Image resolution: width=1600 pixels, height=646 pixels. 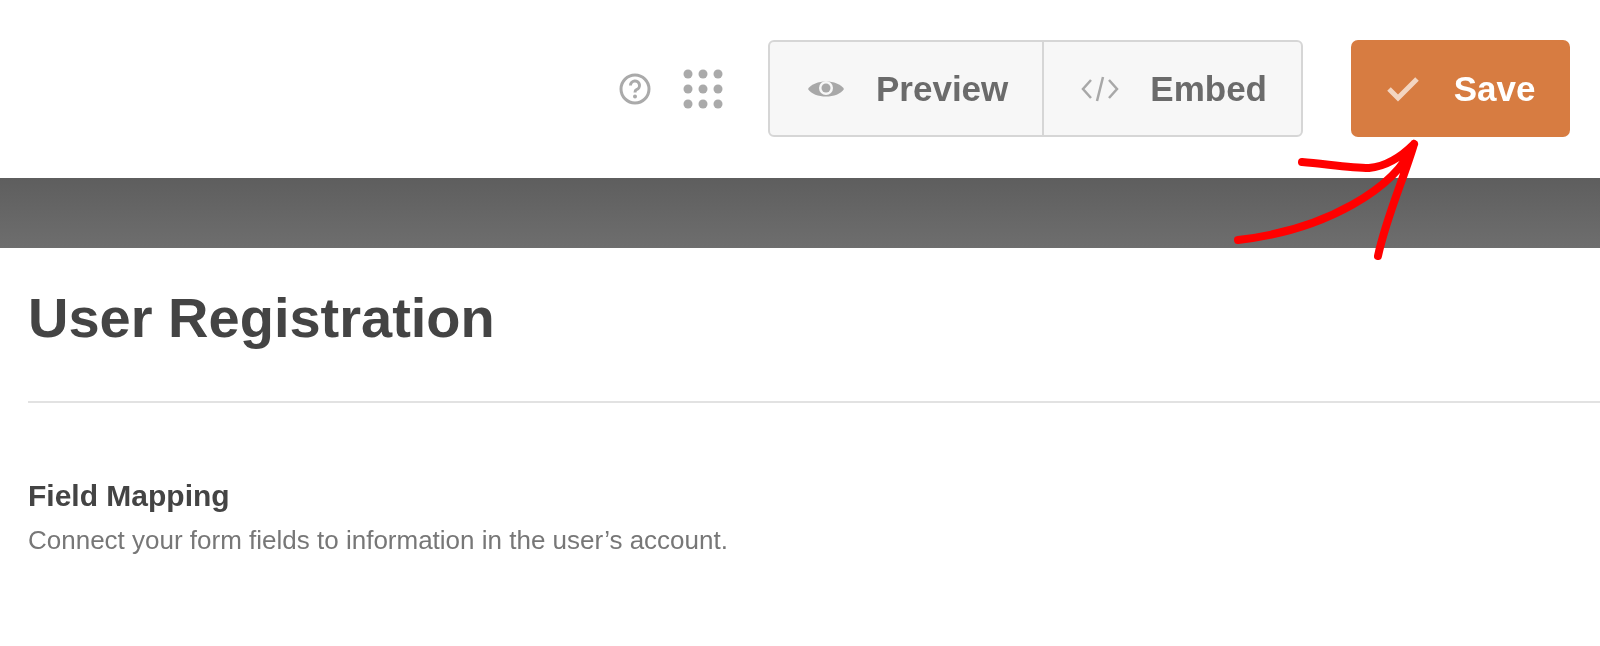 What do you see at coordinates (1460, 88) in the screenshot?
I see `save-button: Save` at bounding box center [1460, 88].